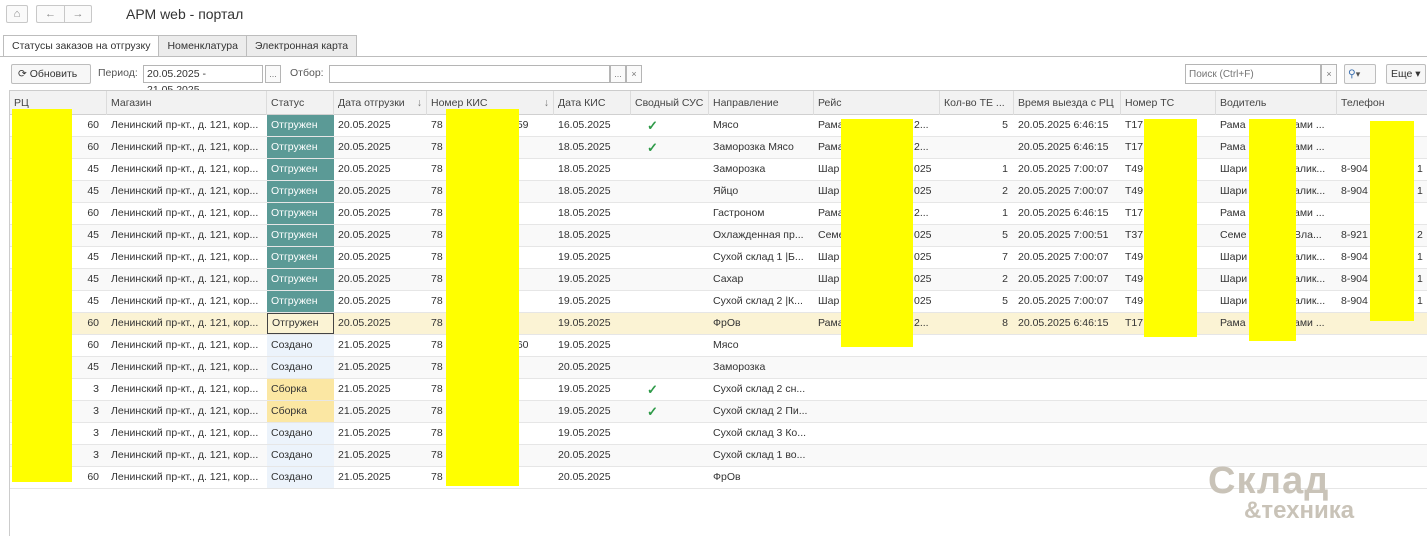 The image size is (1427, 536). What do you see at coordinates (50, 14) in the screenshot?
I see `back-button: ←` at bounding box center [50, 14].